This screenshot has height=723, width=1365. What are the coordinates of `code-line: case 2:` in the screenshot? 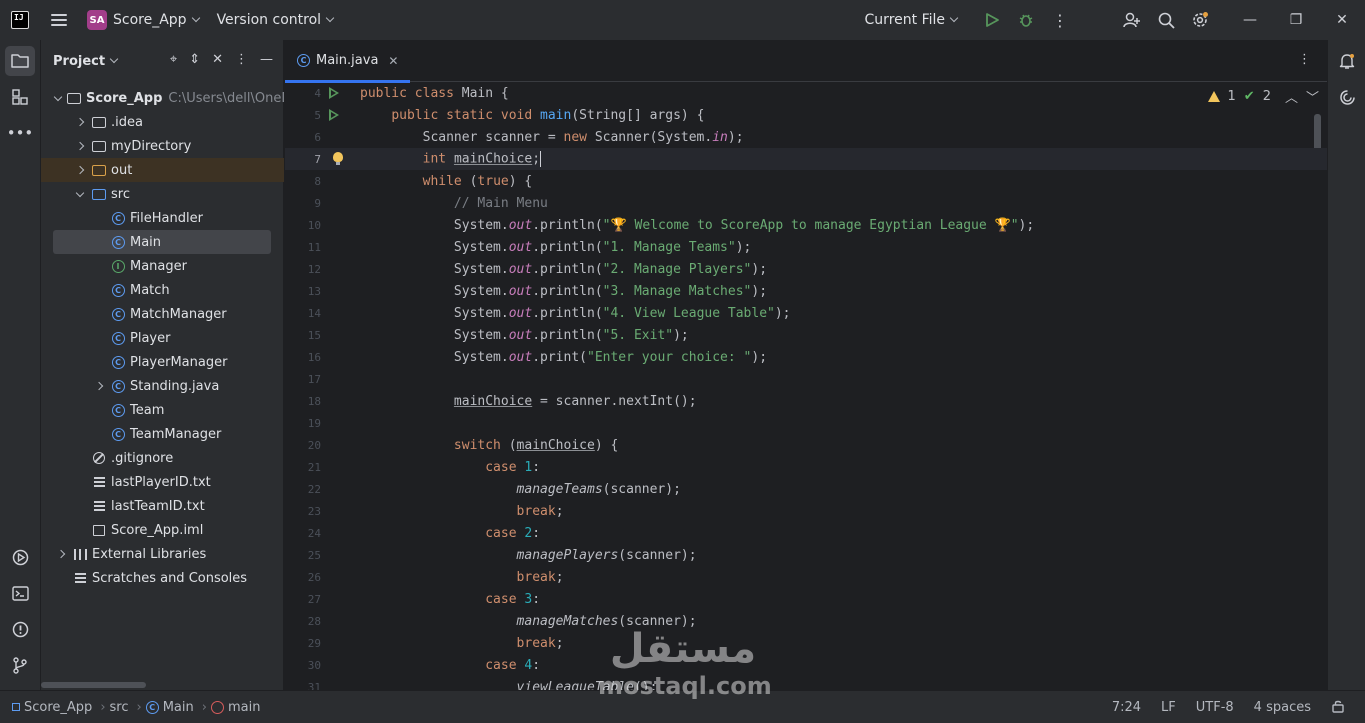 It's located at (513, 533).